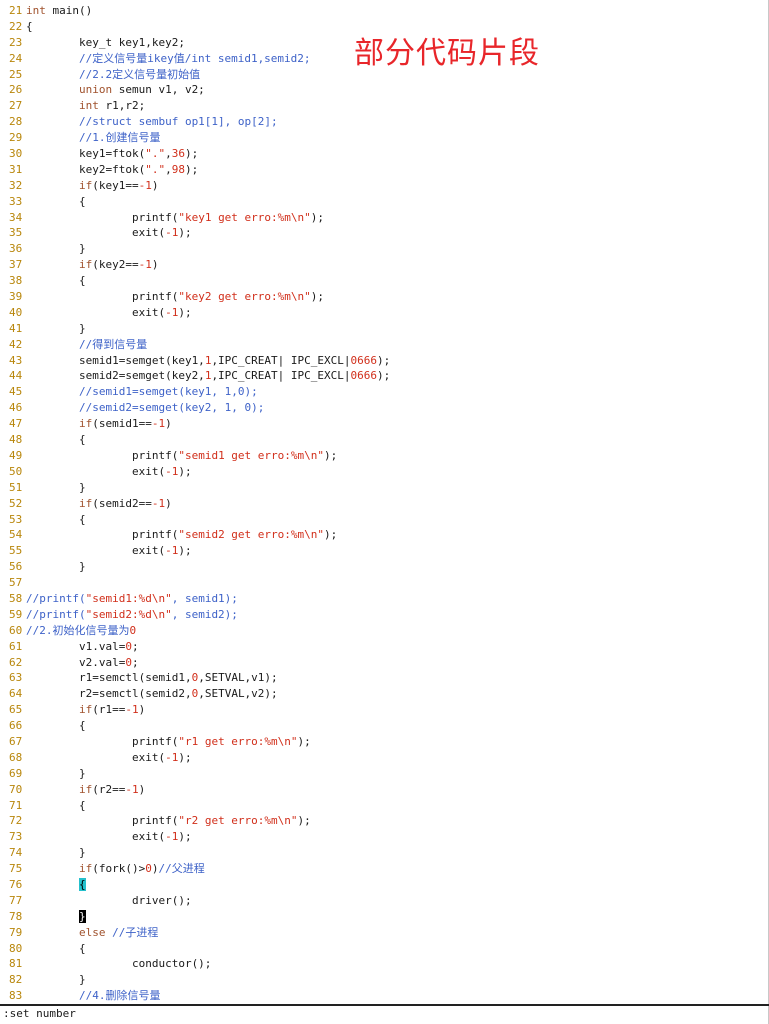 The height and width of the screenshot is (1024, 769). Describe the element at coordinates (384, 297) in the screenshot. I see `code-line: 39 printf("key2 get erro:%m\n");` at that location.